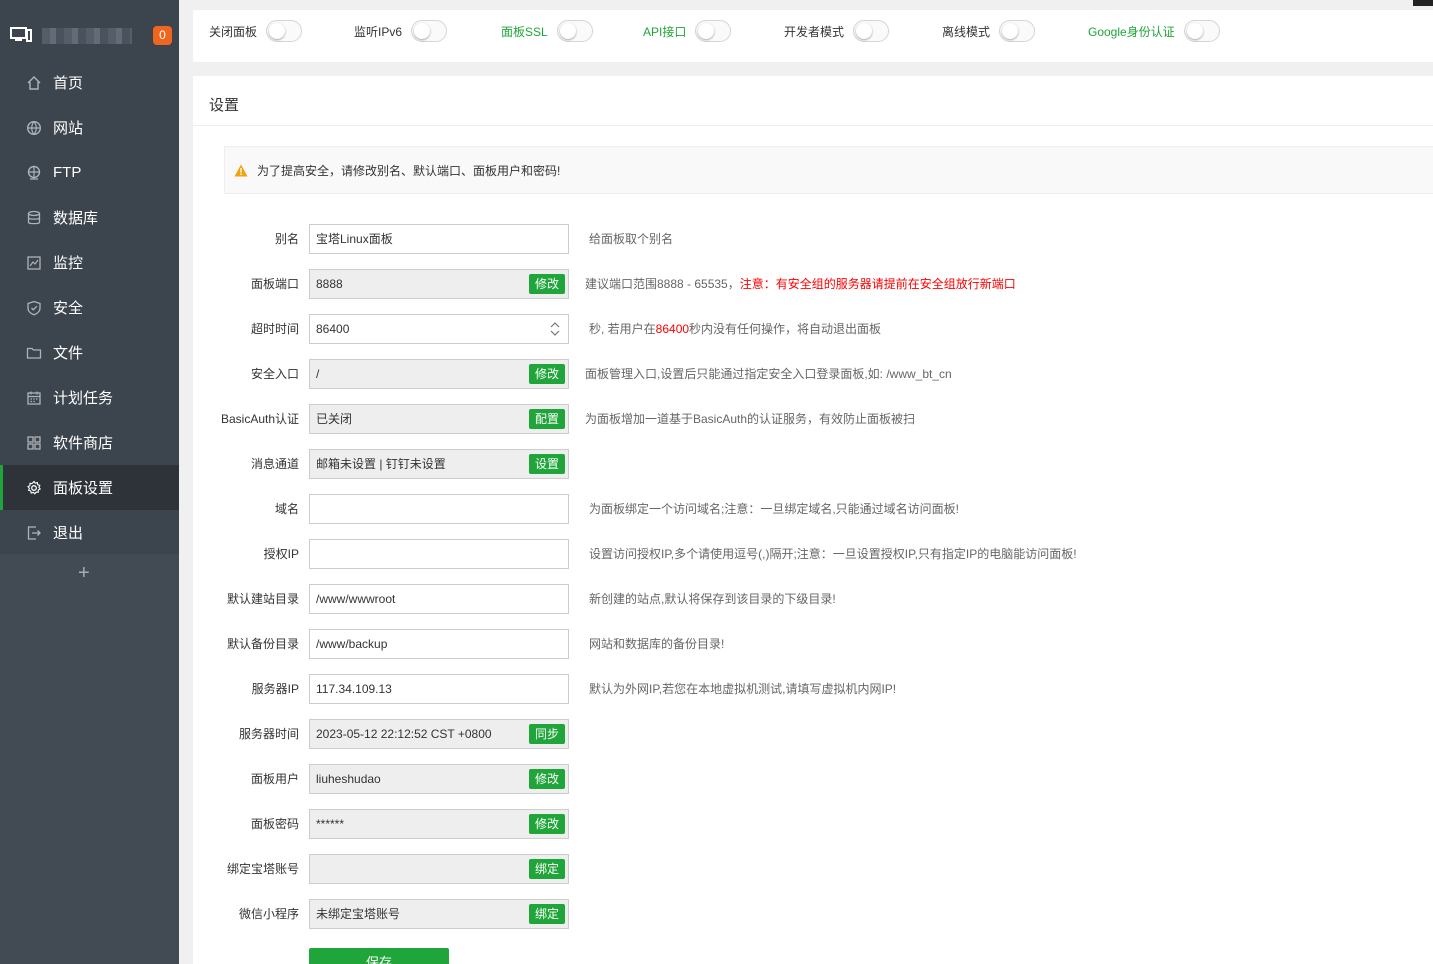 This screenshot has height=964, width=1433. I want to click on modify-password-button: 修改, so click(547, 824).